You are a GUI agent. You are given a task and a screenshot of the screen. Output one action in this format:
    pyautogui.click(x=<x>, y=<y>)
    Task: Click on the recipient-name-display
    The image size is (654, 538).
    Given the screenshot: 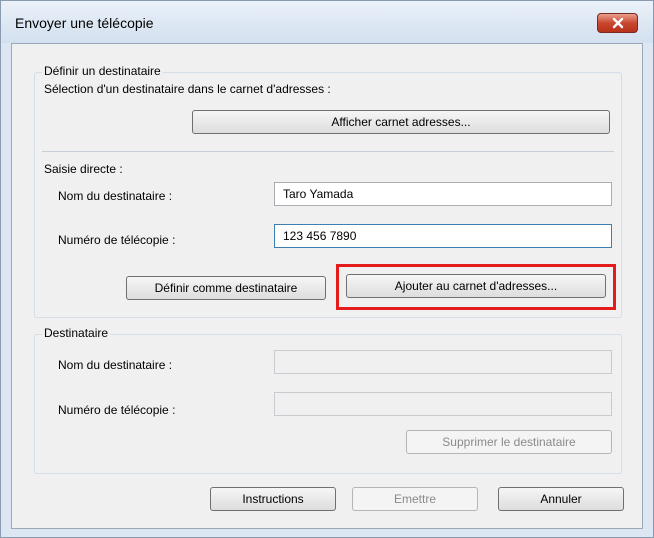 What is the action you would take?
    pyautogui.click(x=443, y=362)
    